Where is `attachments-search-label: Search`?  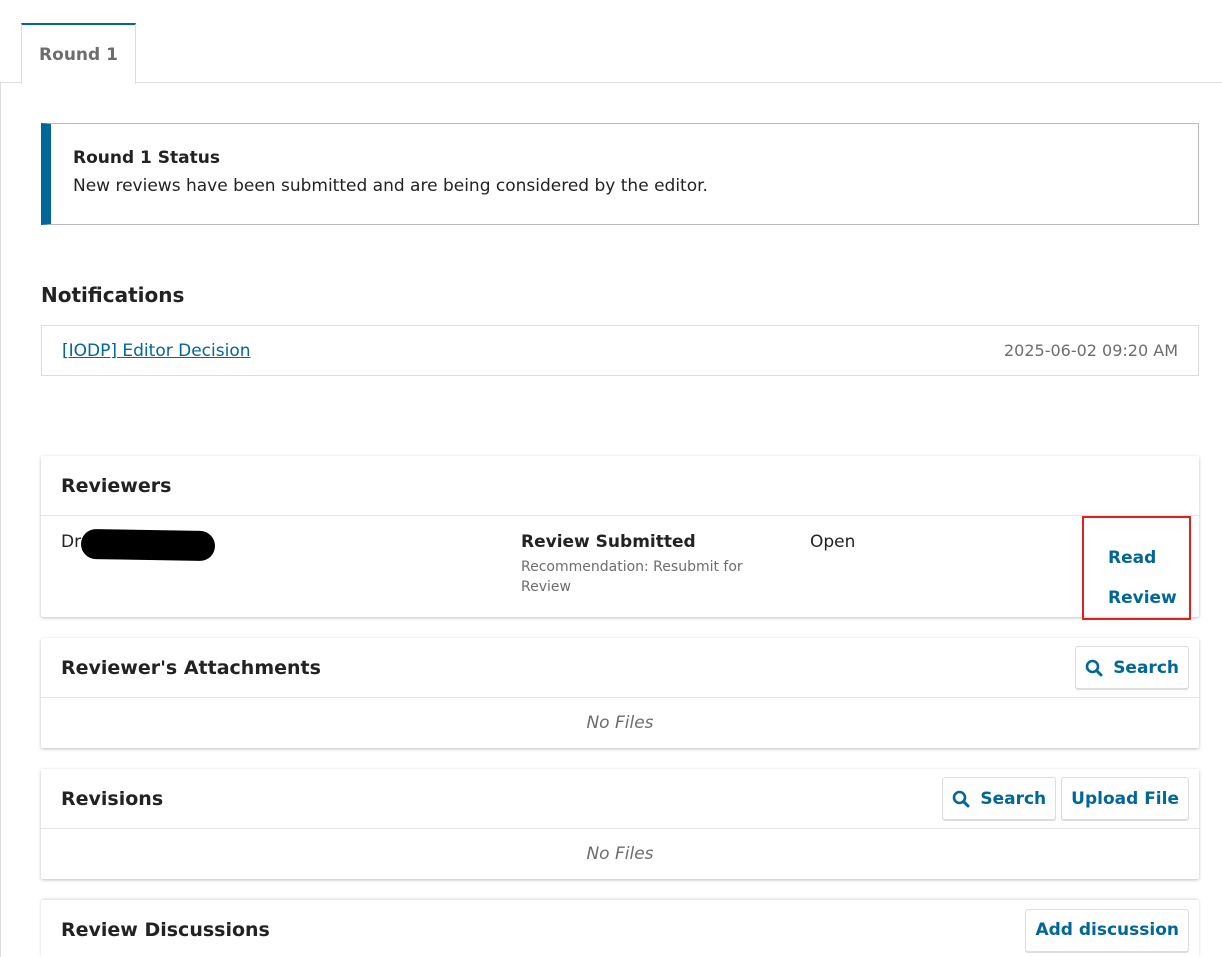
attachments-search-label: Search is located at coordinates (1146, 667).